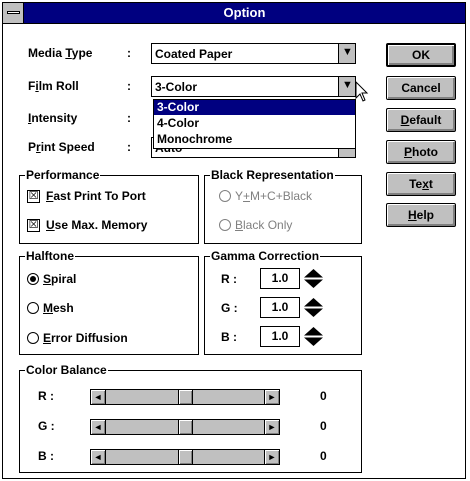  Describe the element at coordinates (129, 147) in the screenshot. I see `print-speed-colon: :` at that location.